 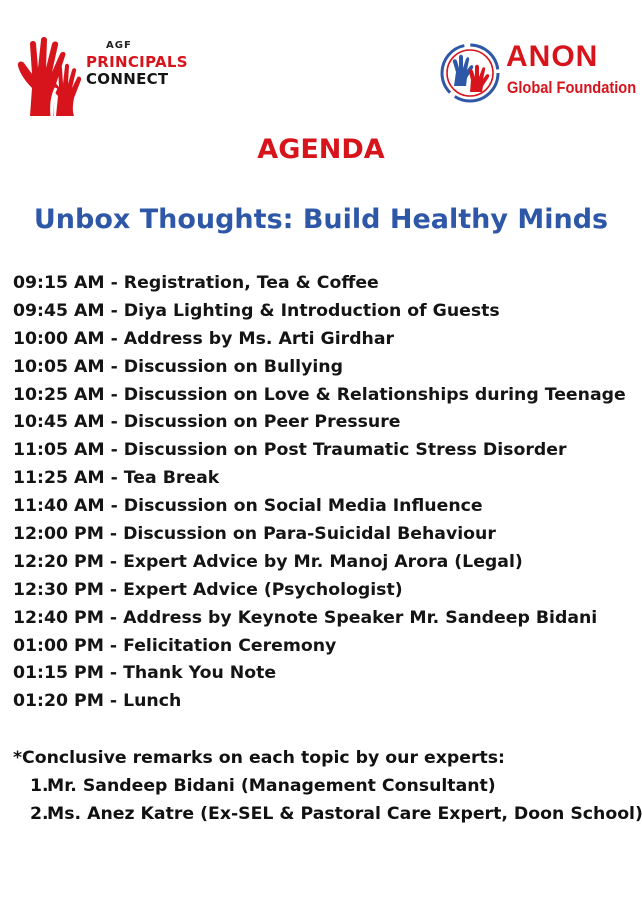 I want to click on logo-agf-text: AGF, so click(x=119, y=45).